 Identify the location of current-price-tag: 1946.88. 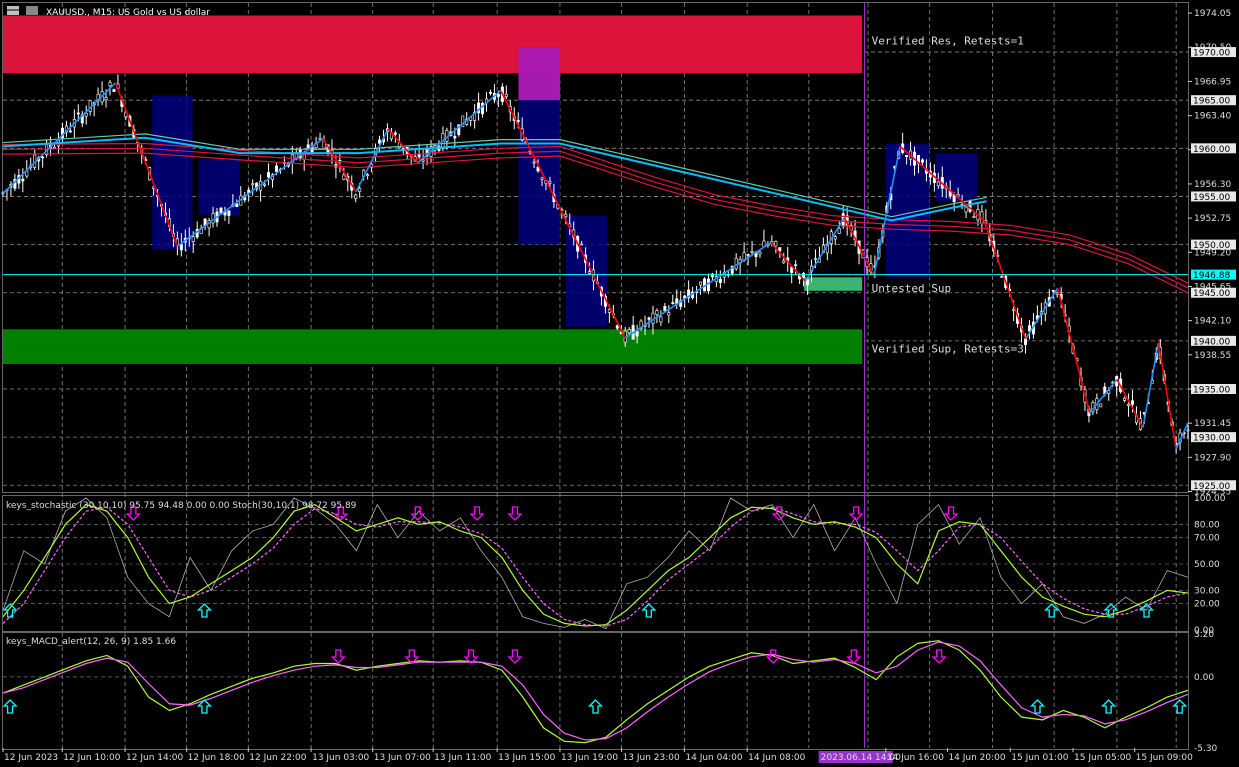
(1211, 276).